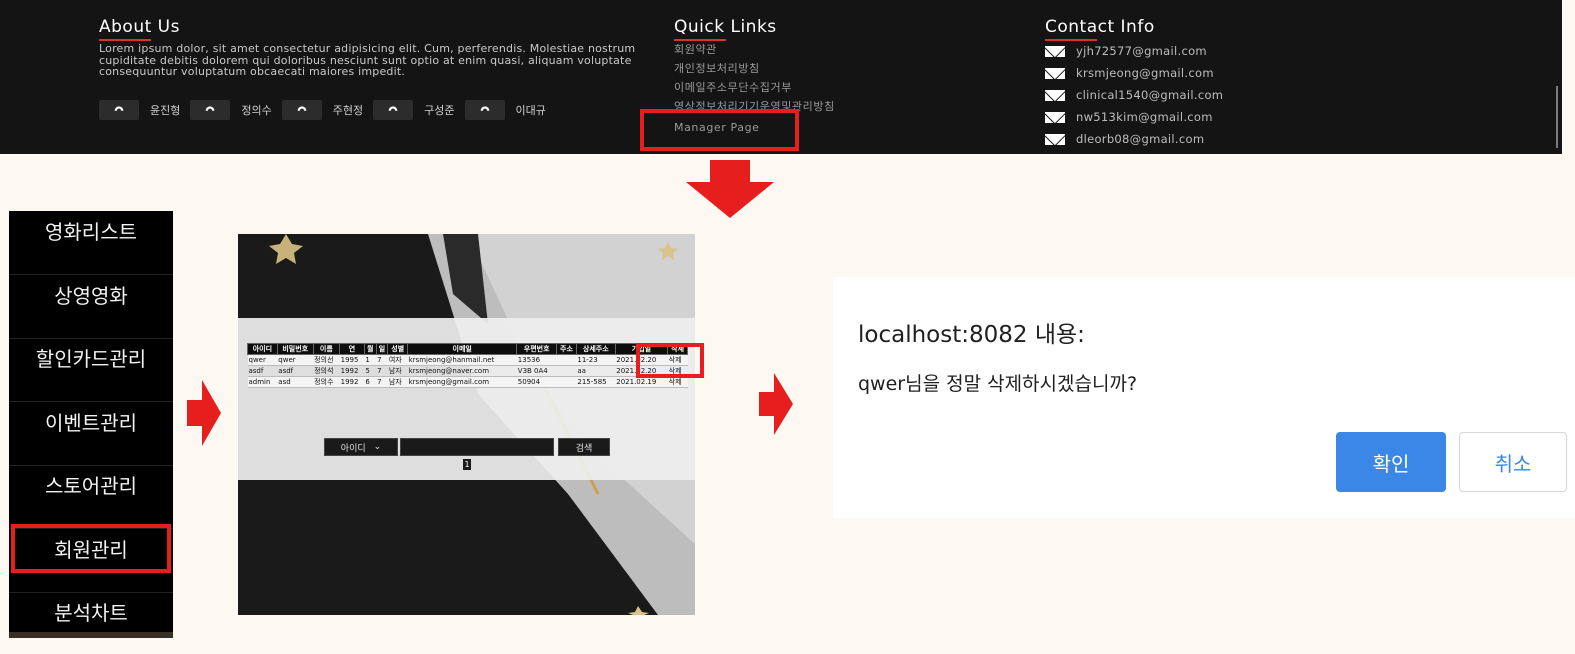 The width and height of the screenshot is (1575, 654). Describe the element at coordinates (91, 623) in the screenshot. I see `menu-item-analytics: 분석차트` at that location.